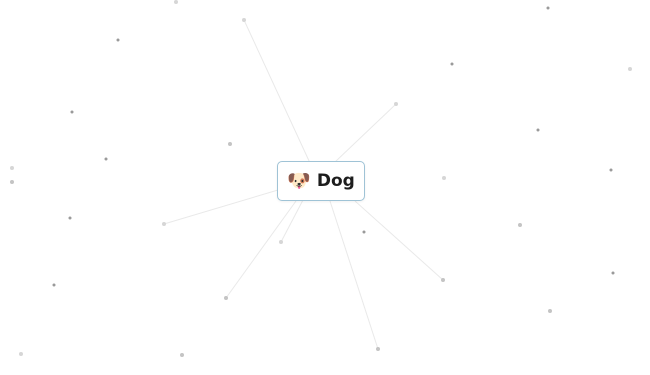 This screenshot has height=375, width=650. Describe the element at coordinates (335, 181) in the screenshot. I see `element-name: Dog` at that location.